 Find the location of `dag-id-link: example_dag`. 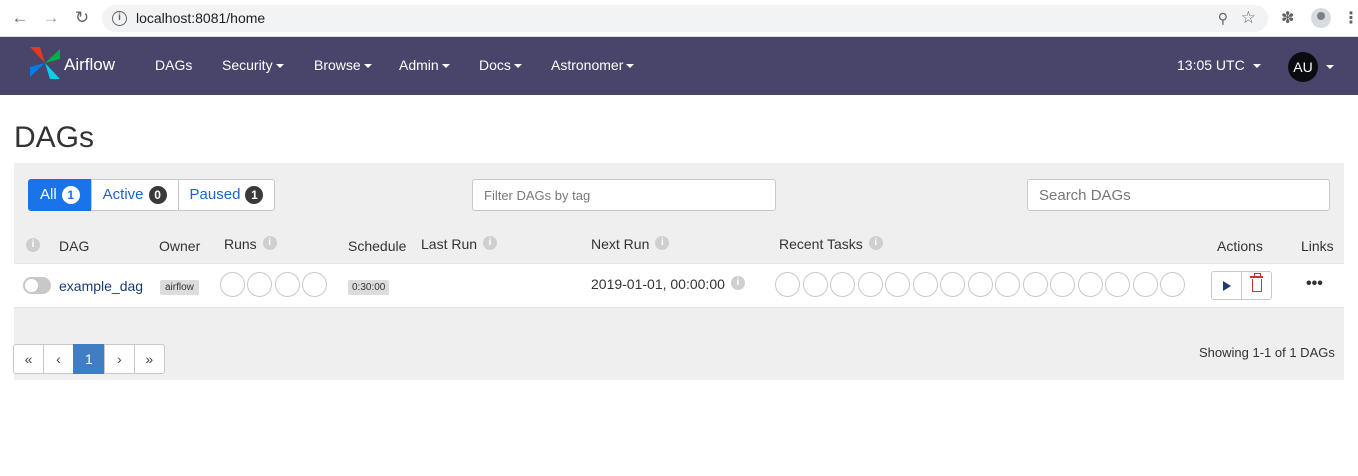

dag-id-link: example_dag is located at coordinates (101, 286).